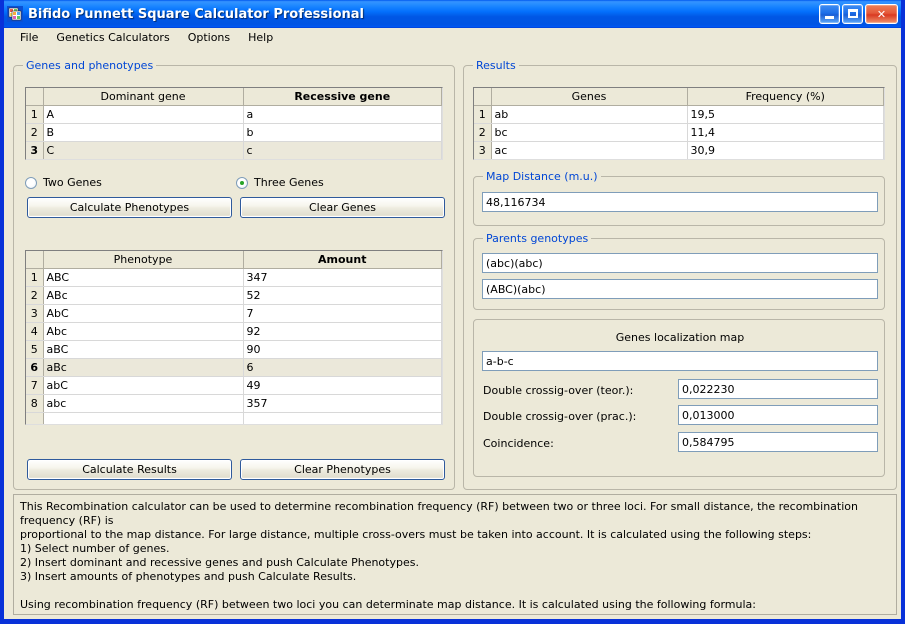 The width and height of the screenshot is (905, 624). I want to click on menu-item-file: File, so click(29, 38).